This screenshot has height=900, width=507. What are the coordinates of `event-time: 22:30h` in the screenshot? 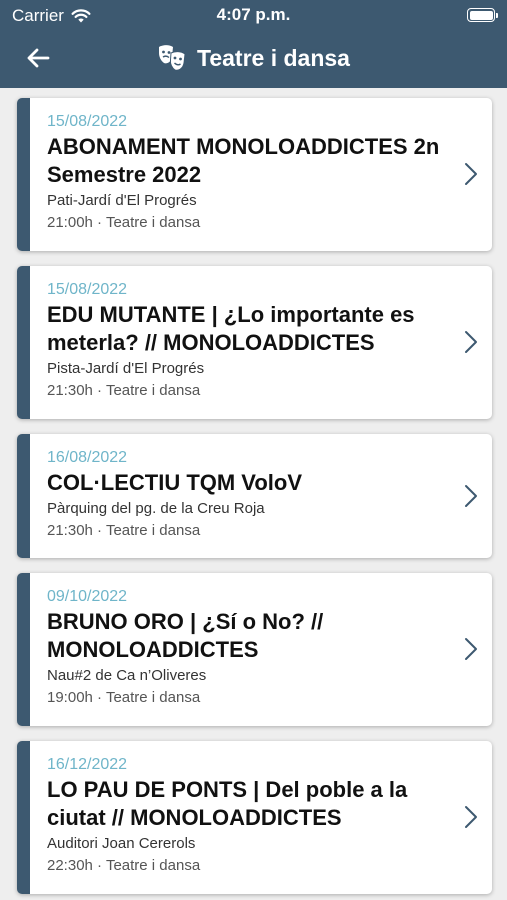 It's located at (70, 865).